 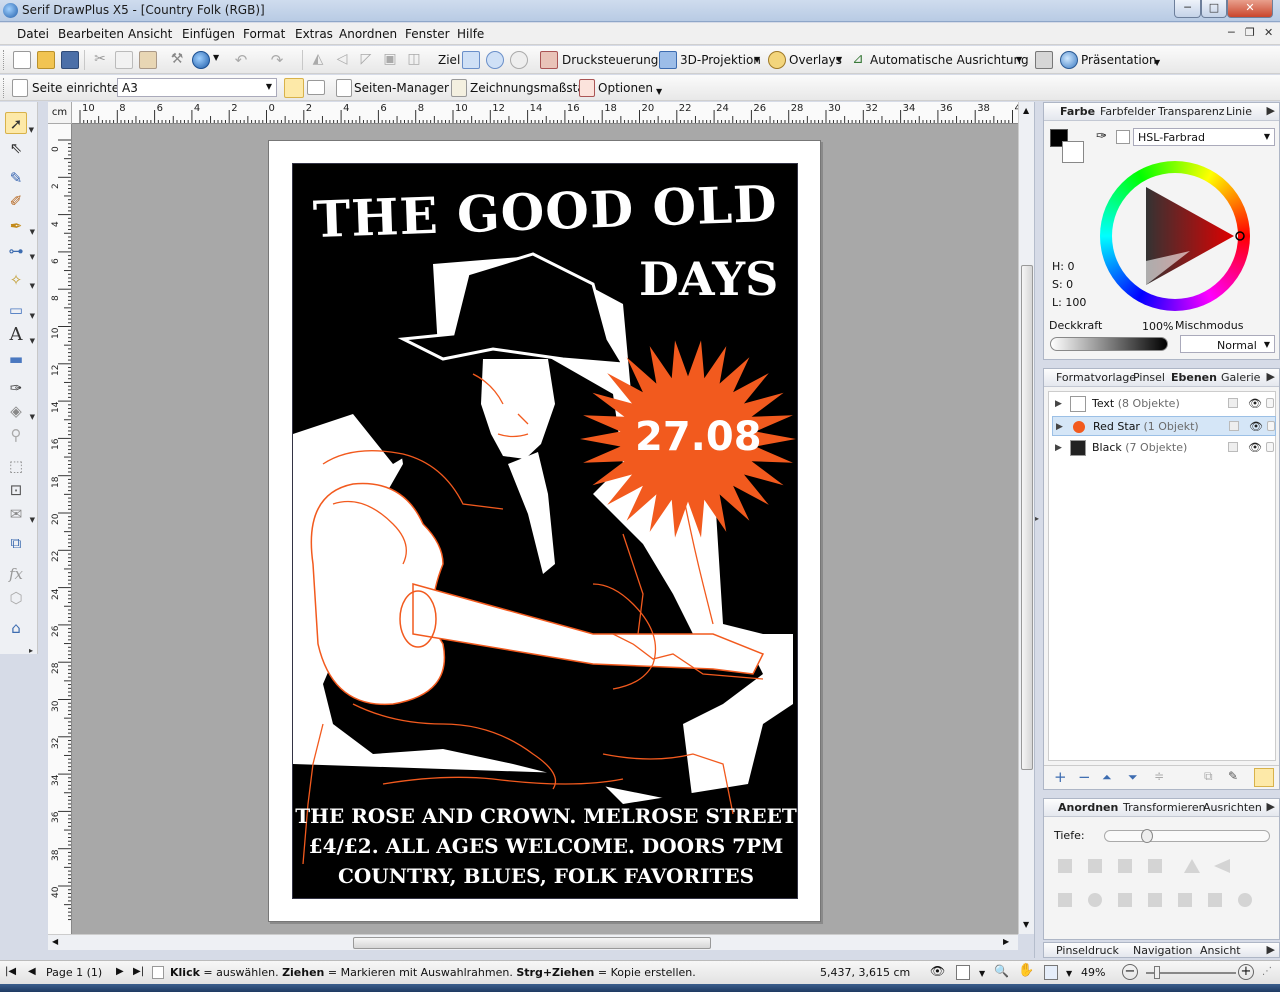 What do you see at coordinates (1058, 448) in the screenshot?
I see `expand-layer-icon: ▶` at bounding box center [1058, 448].